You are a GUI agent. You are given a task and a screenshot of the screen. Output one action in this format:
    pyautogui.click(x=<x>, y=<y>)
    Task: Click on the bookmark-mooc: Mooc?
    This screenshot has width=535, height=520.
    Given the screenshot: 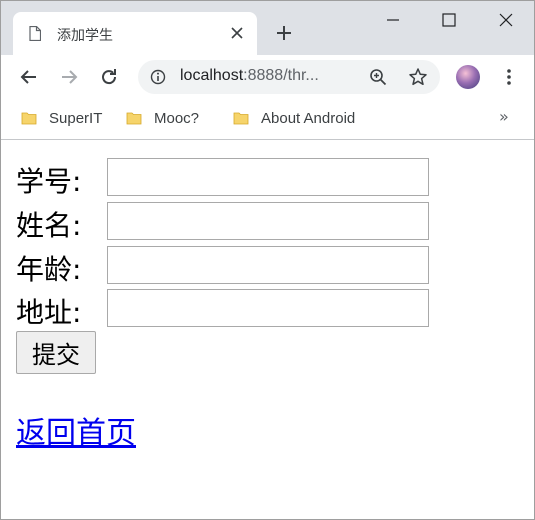 What is the action you would take?
    pyautogui.click(x=171, y=119)
    